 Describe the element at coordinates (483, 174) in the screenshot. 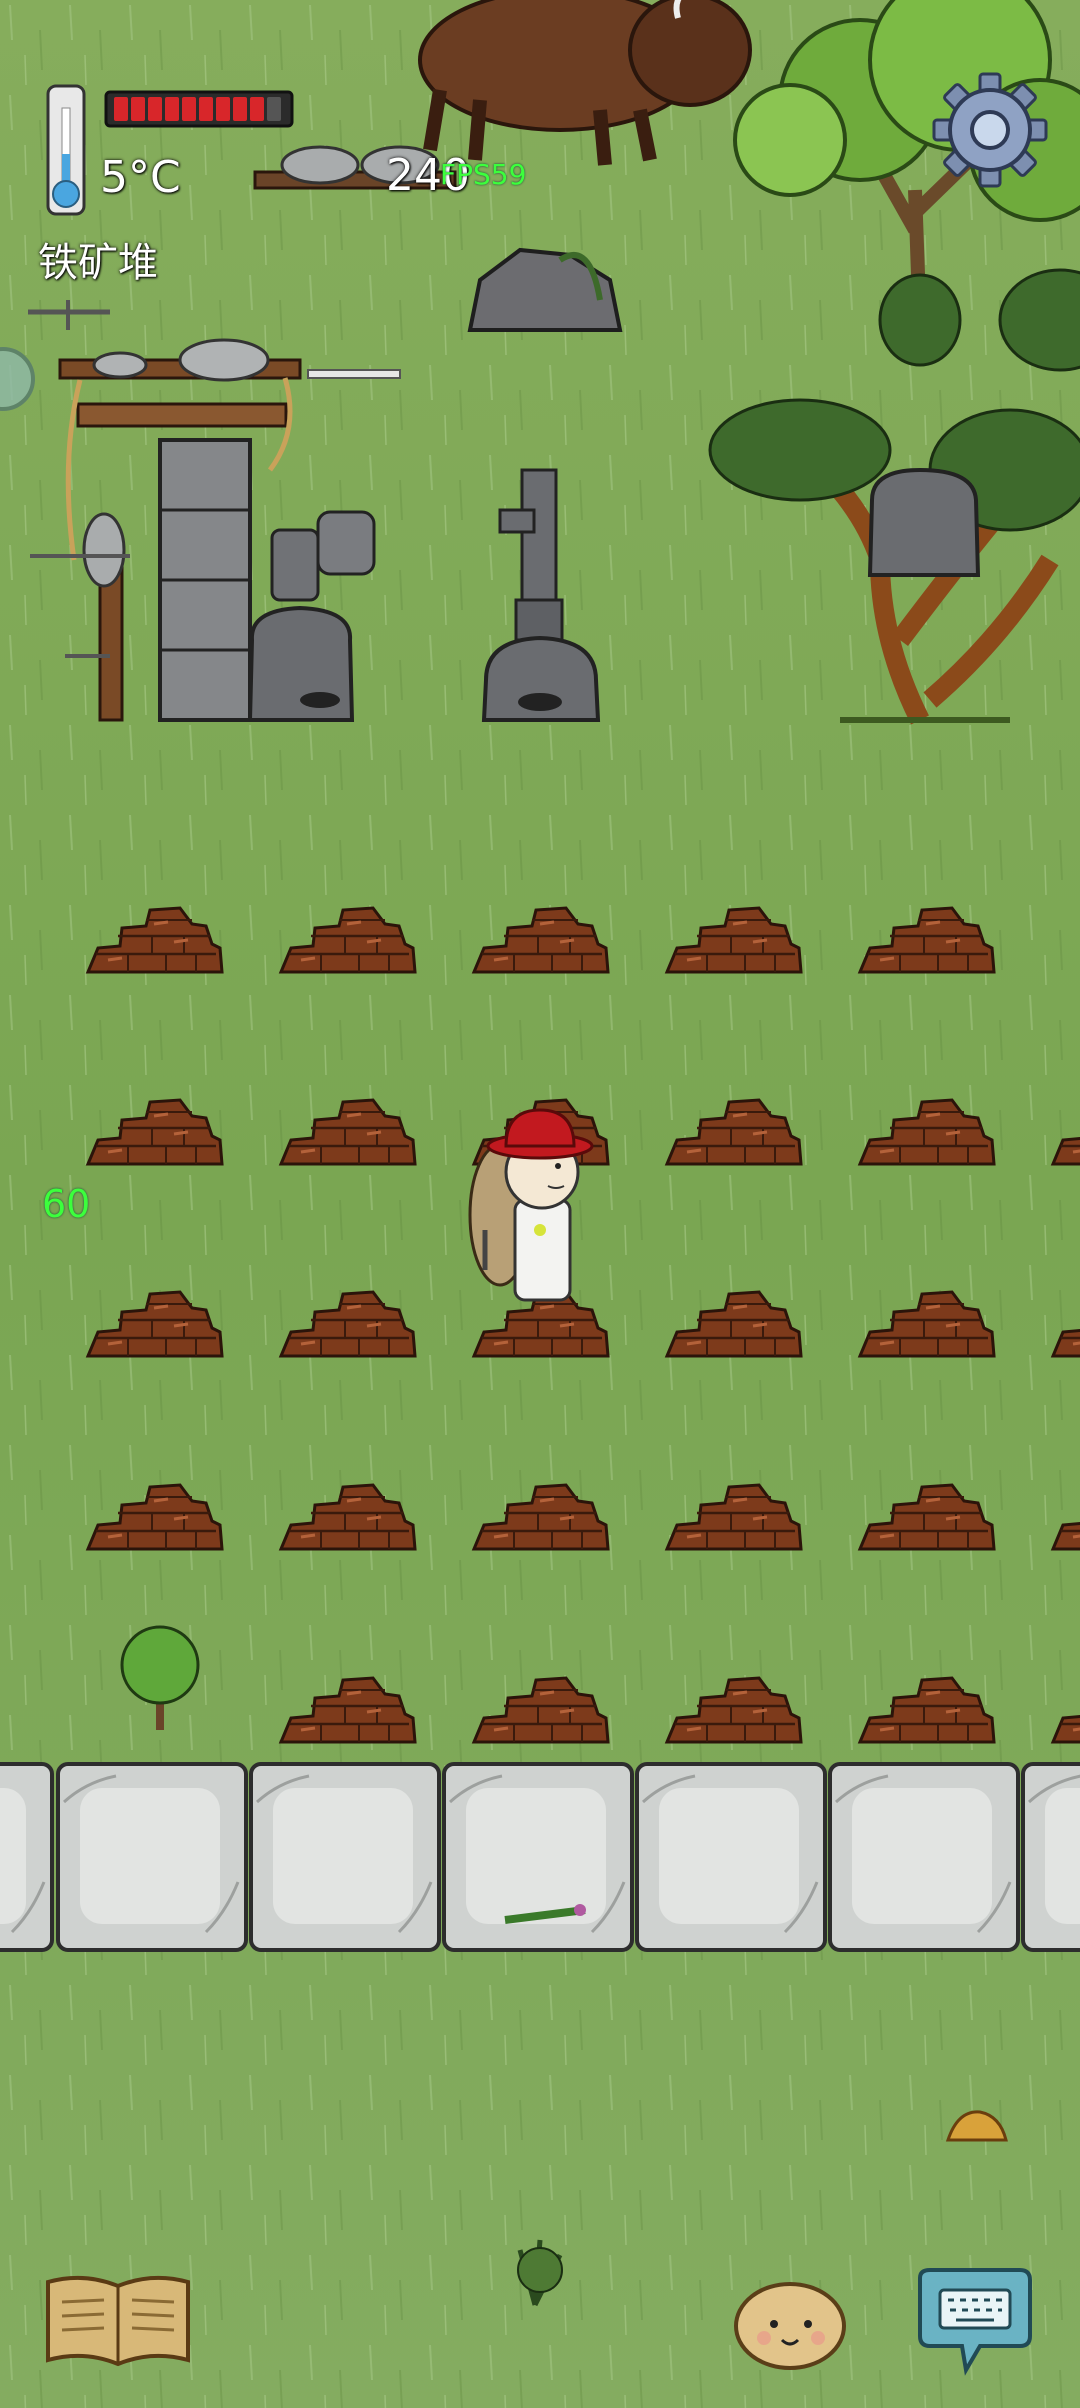

I see `fps-counter: FPS59` at that location.